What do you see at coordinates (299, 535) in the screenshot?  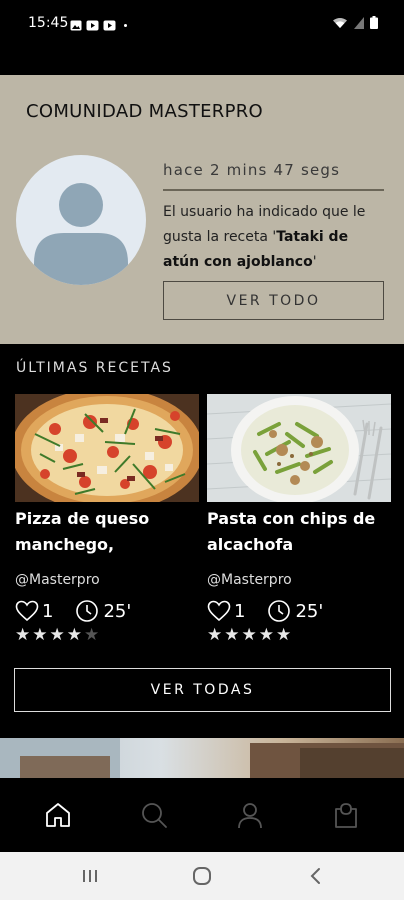 I see `recipe-title: Pasta con chips de alcachofa` at bounding box center [299, 535].